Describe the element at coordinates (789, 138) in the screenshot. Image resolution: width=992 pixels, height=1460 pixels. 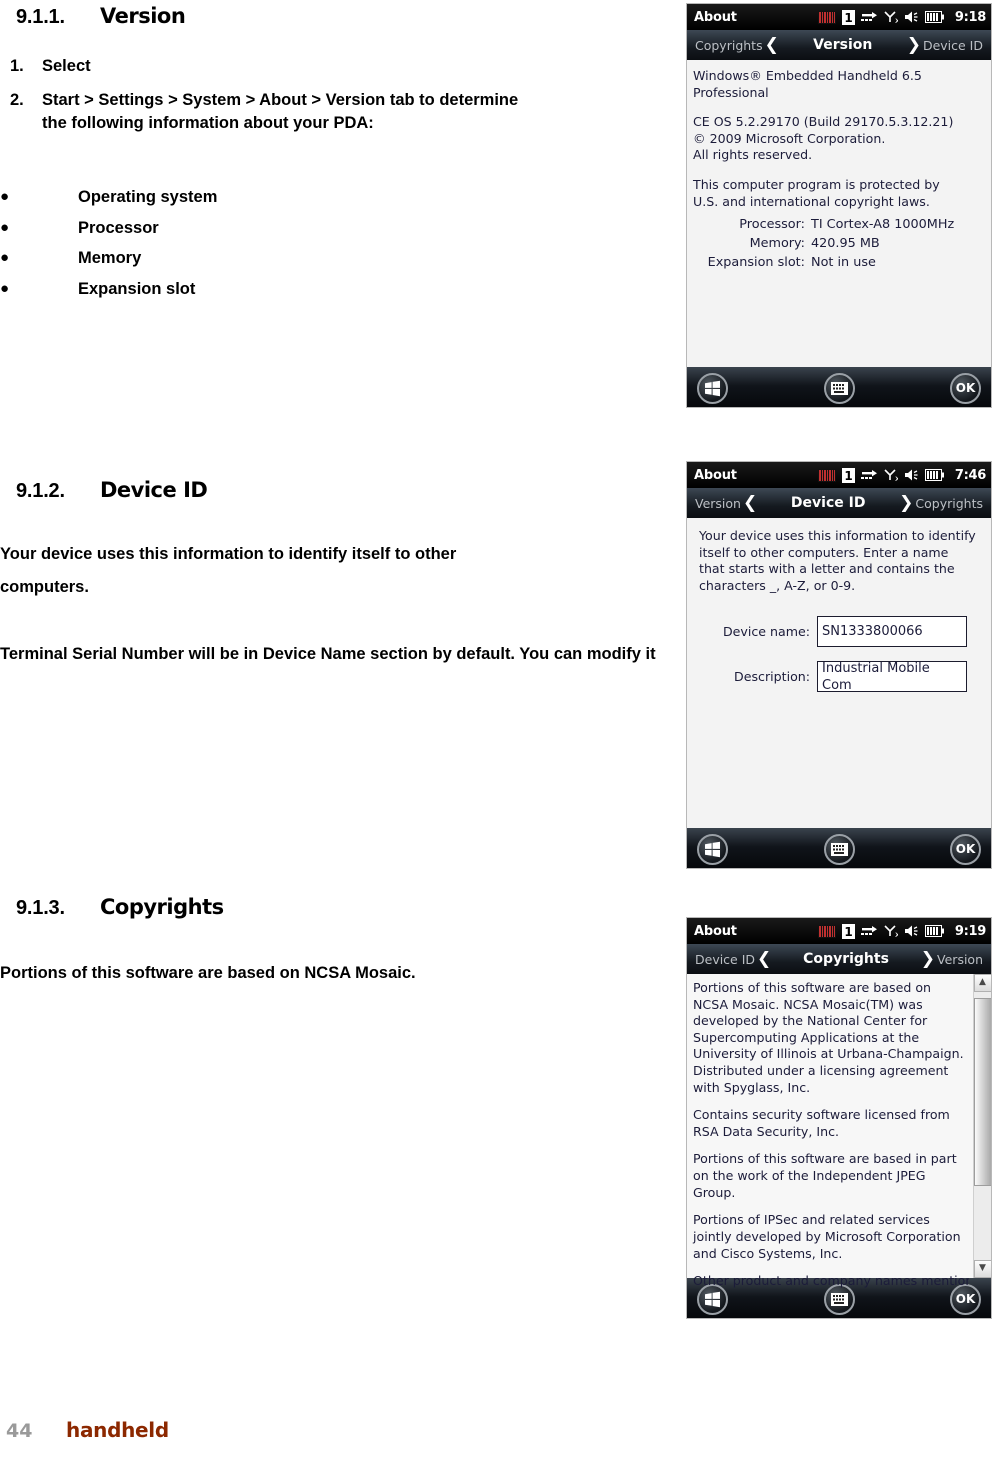
I see `copyright-line: © 2009 Microsoft Corporation.` at that location.